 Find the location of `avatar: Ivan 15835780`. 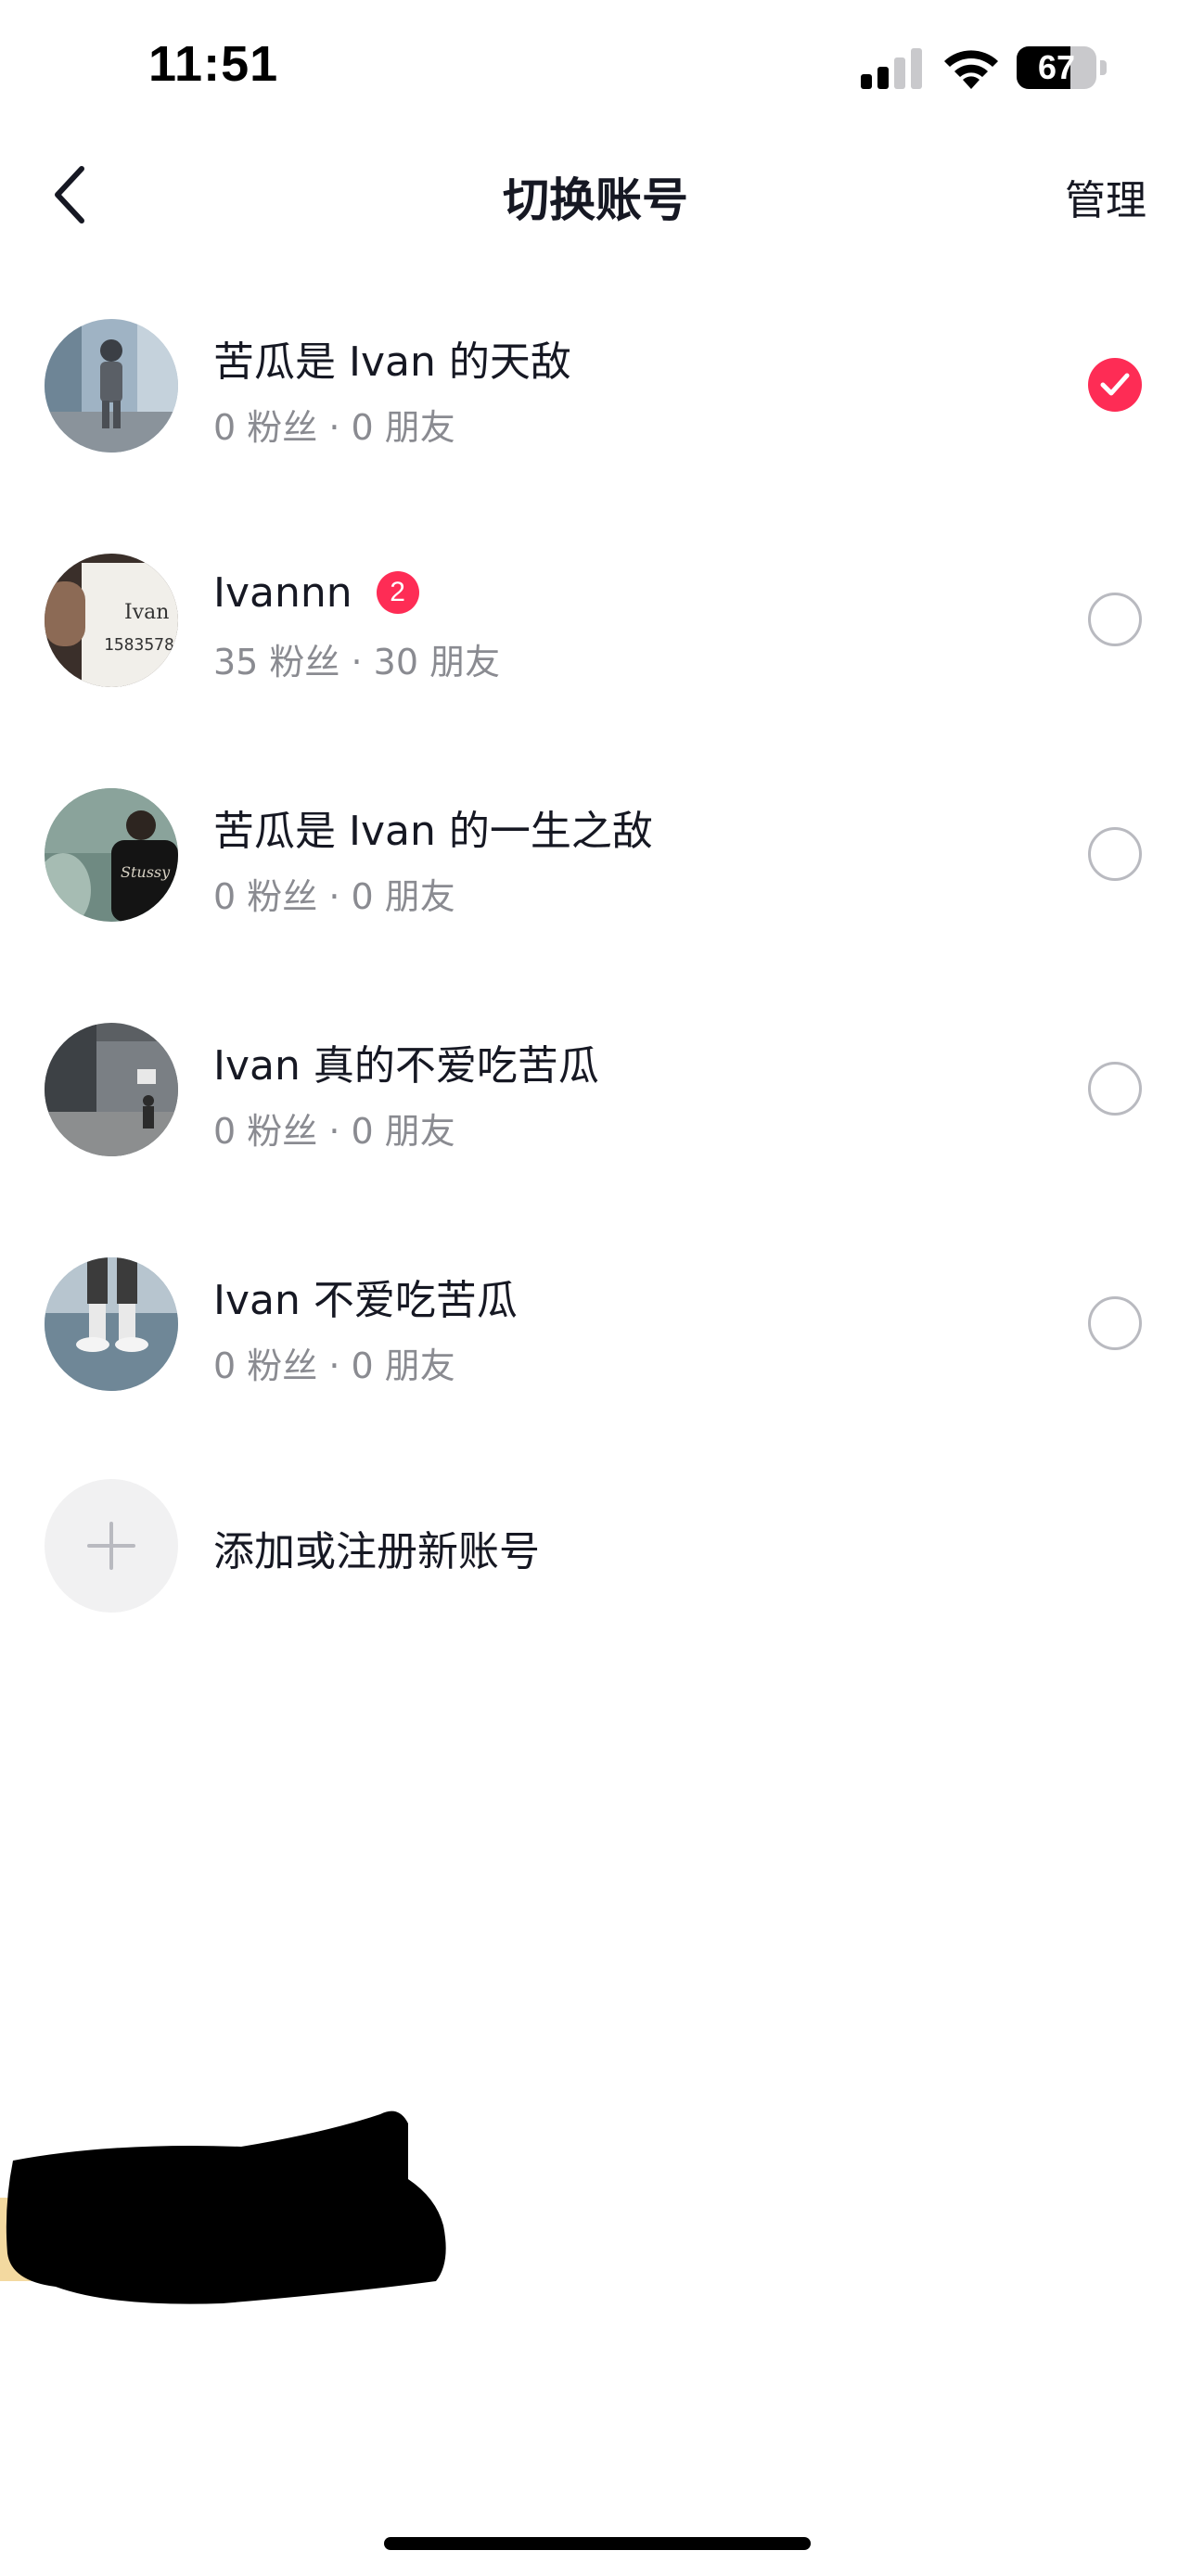

avatar: Ivan 15835780 is located at coordinates (111, 620).